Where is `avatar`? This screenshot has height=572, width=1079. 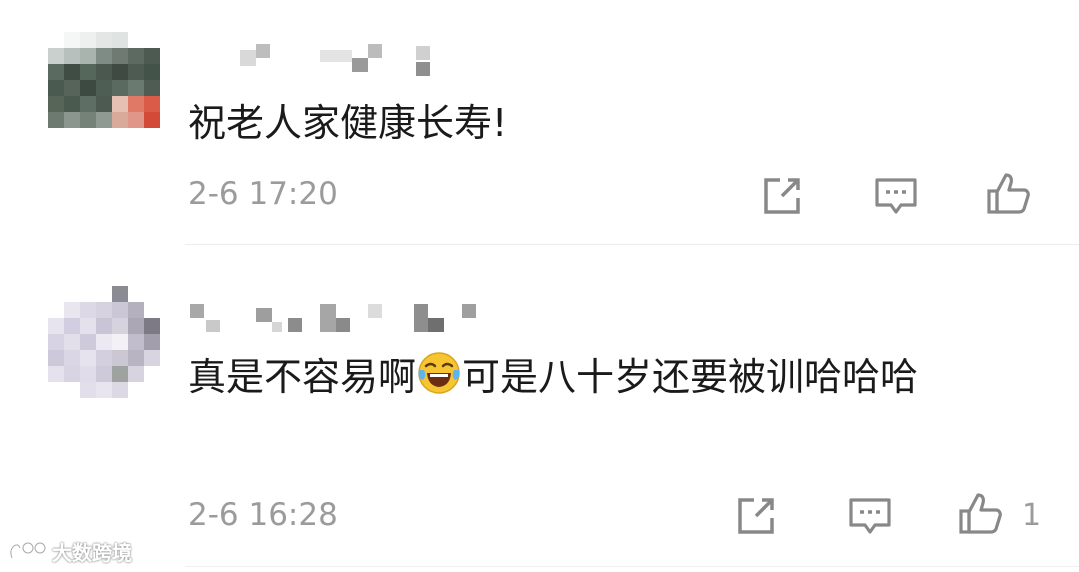
avatar is located at coordinates (104, 342).